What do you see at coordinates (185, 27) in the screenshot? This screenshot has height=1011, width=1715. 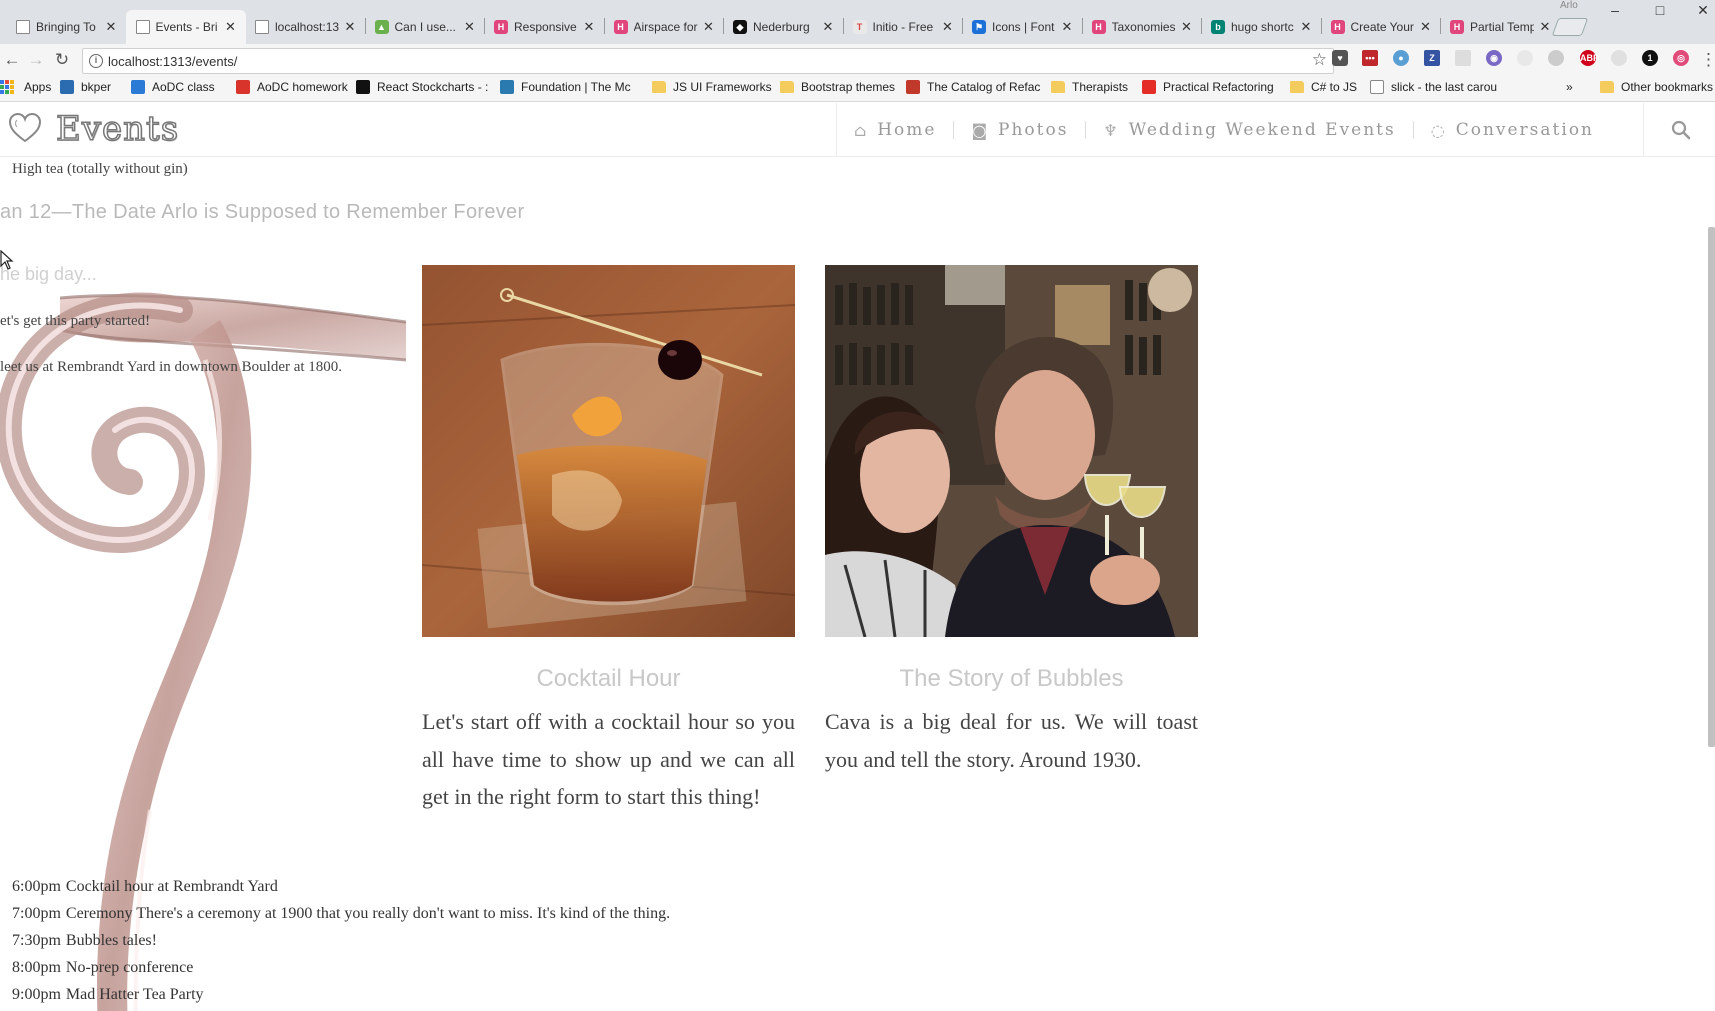 I see `browser-tab: Events - Bri ✕` at bounding box center [185, 27].